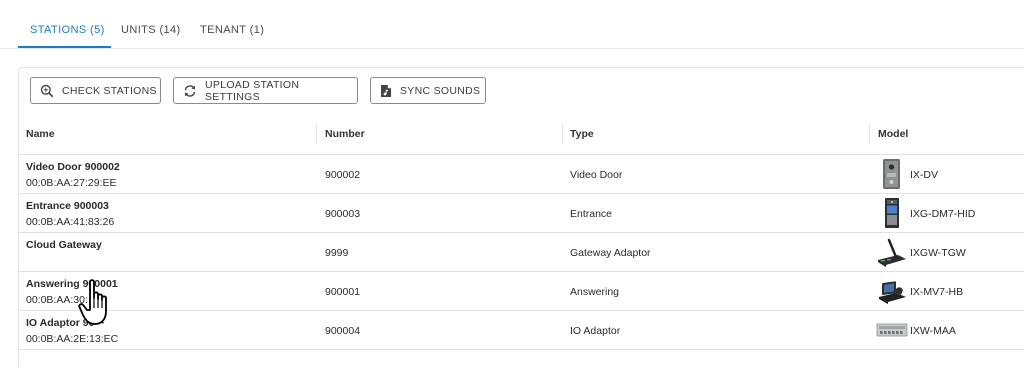  What do you see at coordinates (343, 214) in the screenshot?
I see `station-number: 900003` at bounding box center [343, 214].